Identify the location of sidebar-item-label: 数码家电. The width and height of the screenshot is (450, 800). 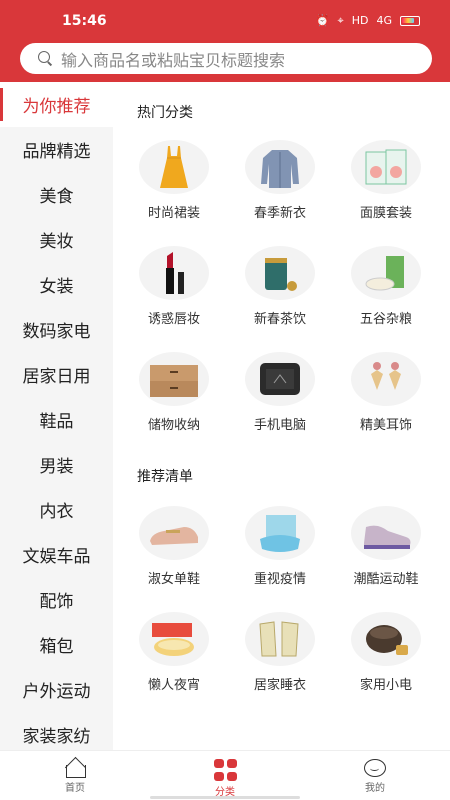
(56, 332).